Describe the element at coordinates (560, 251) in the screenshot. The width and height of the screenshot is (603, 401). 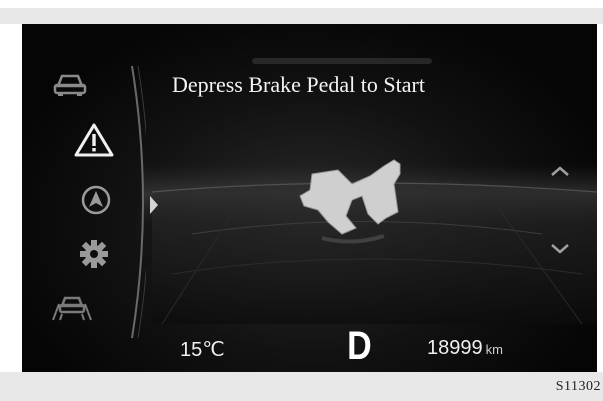
I see `chevron-down-icon` at that location.